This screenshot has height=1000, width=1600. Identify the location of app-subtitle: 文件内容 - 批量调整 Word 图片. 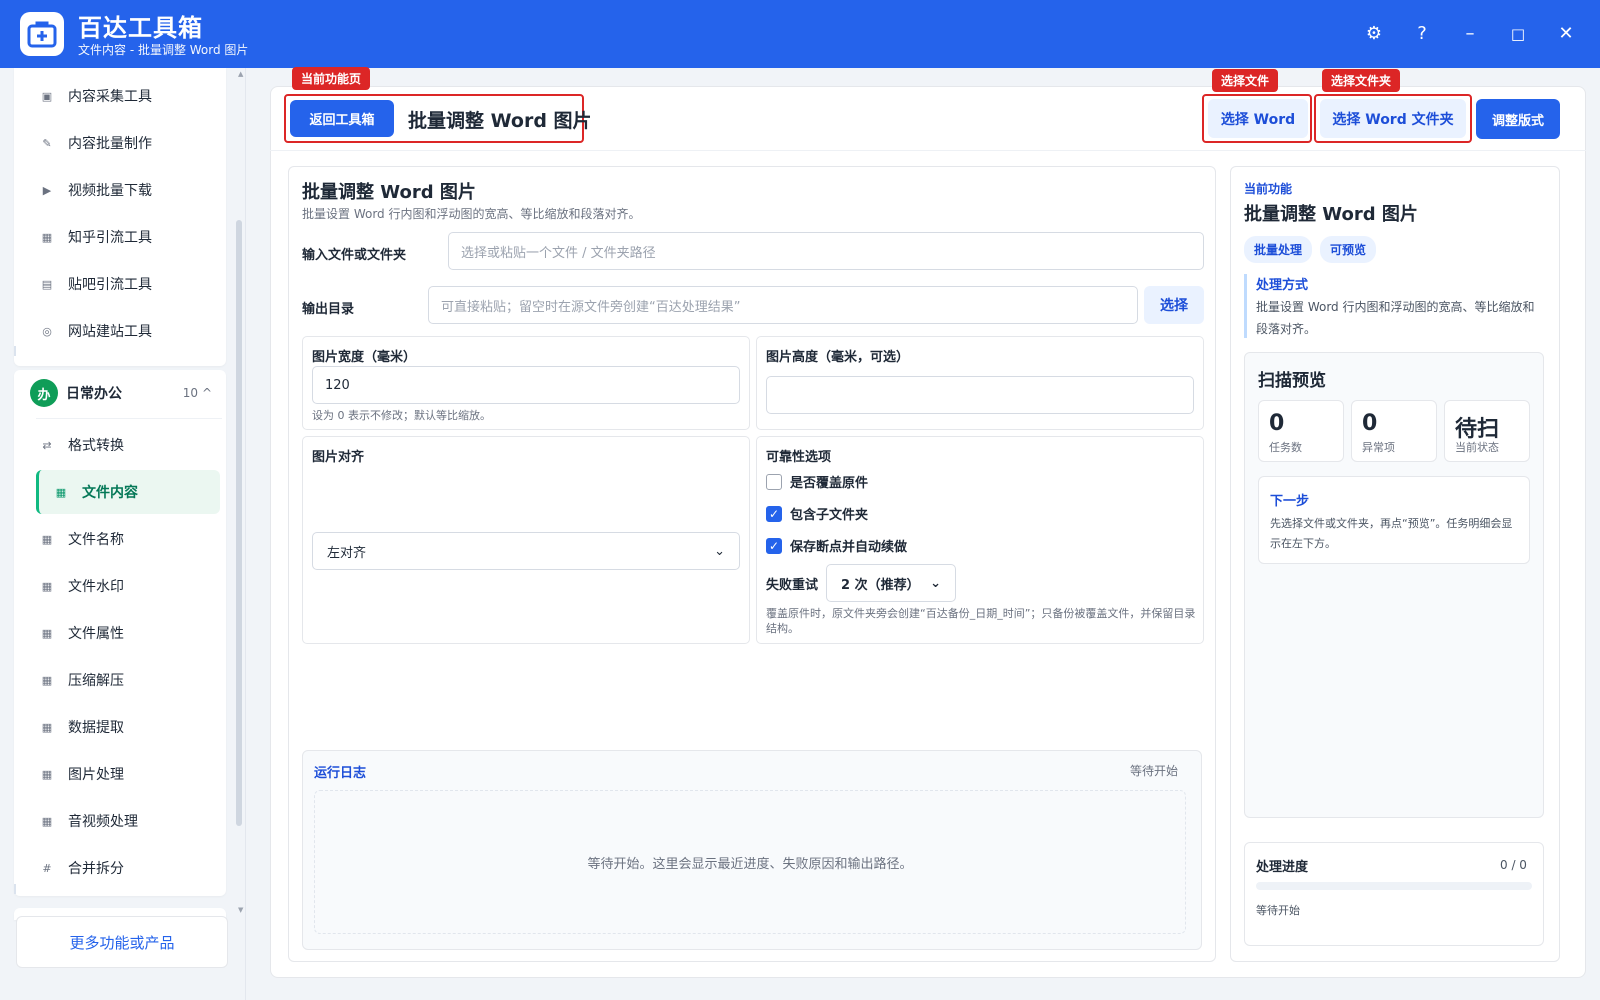
(163, 50).